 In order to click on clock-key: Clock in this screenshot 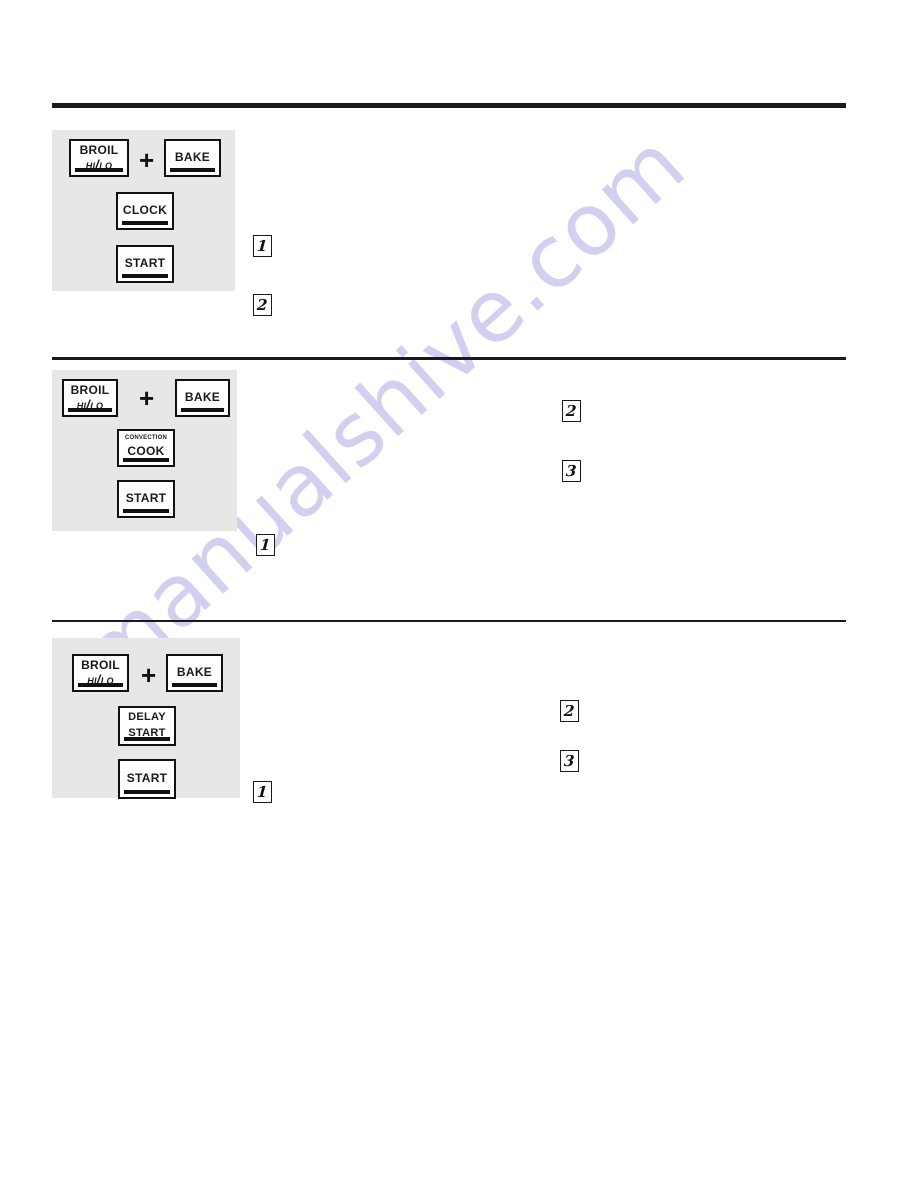, I will do `click(145, 211)`.